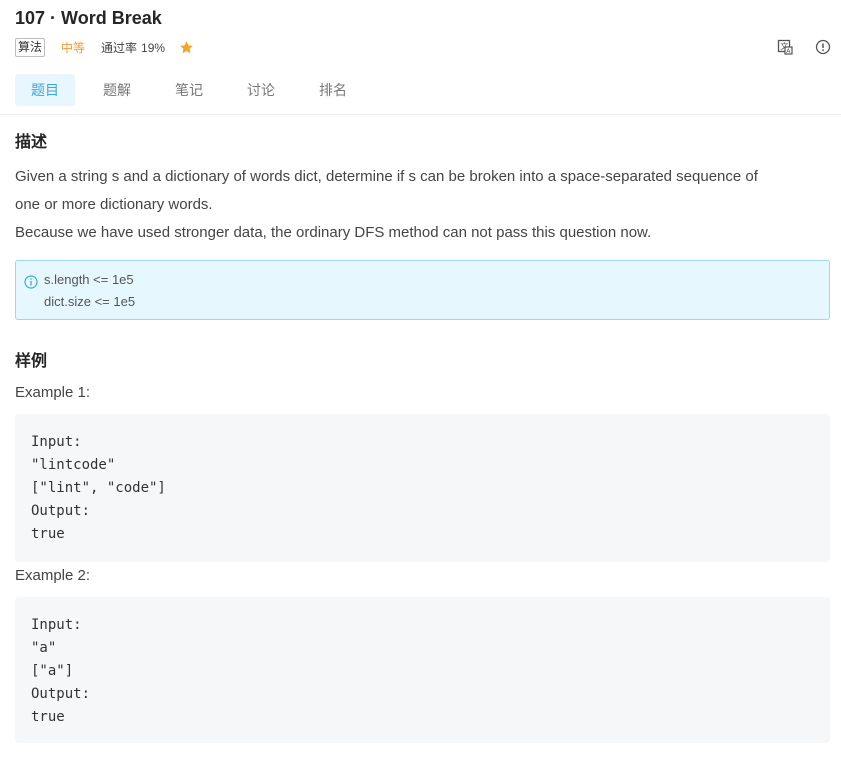 The image size is (841, 772). What do you see at coordinates (31, 361) in the screenshot?
I see `samples-heading: 样例` at bounding box center [31, 361].